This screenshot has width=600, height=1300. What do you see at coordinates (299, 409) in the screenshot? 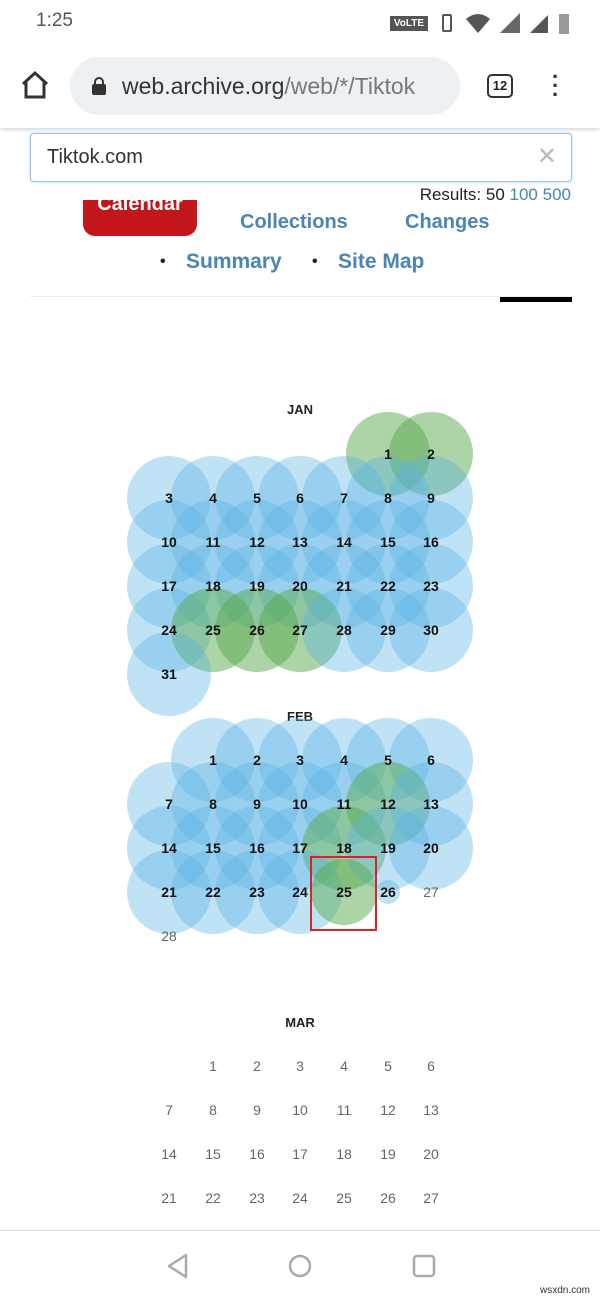
I see `month-title: JAN` at bounding box center [299, 409].